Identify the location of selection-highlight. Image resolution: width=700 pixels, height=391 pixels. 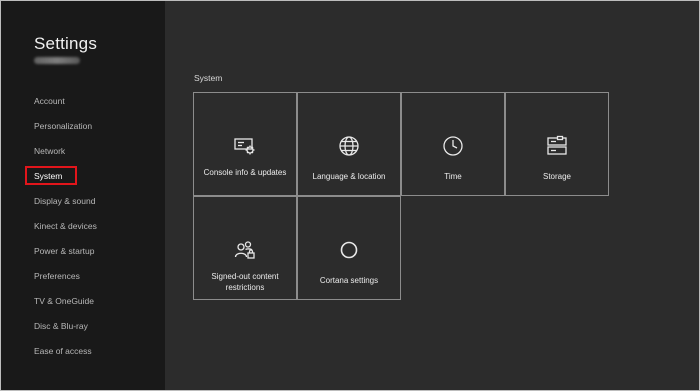
(51, 175).